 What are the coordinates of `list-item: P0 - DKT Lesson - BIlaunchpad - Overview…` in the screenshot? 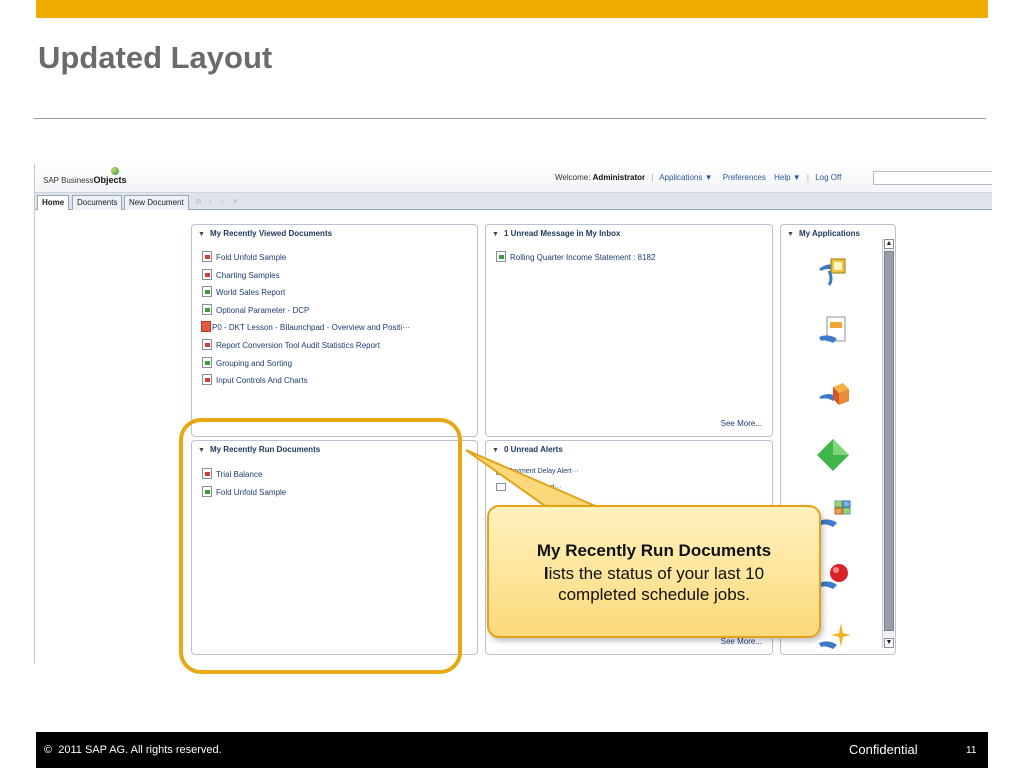 It's located at (305, 326).